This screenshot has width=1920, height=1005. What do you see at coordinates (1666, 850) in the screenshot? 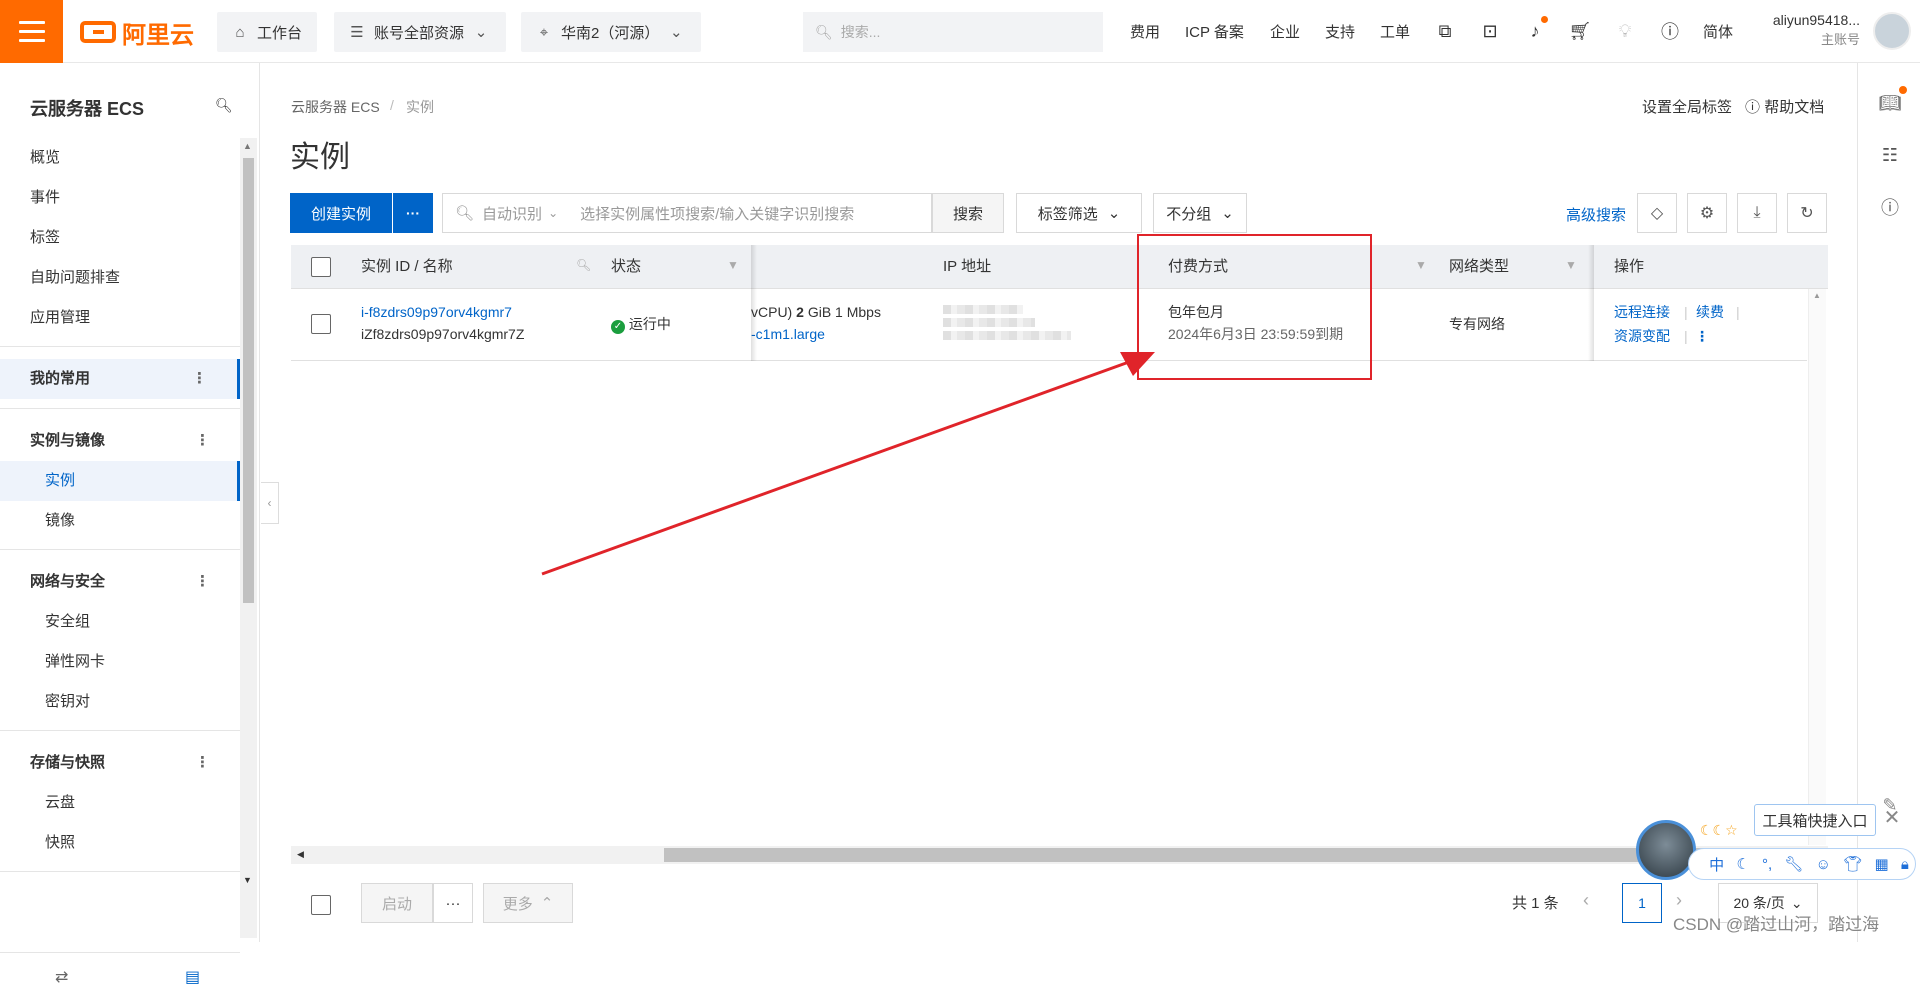
I see `toolbox-avatar` at bounding box center [1666, 850].